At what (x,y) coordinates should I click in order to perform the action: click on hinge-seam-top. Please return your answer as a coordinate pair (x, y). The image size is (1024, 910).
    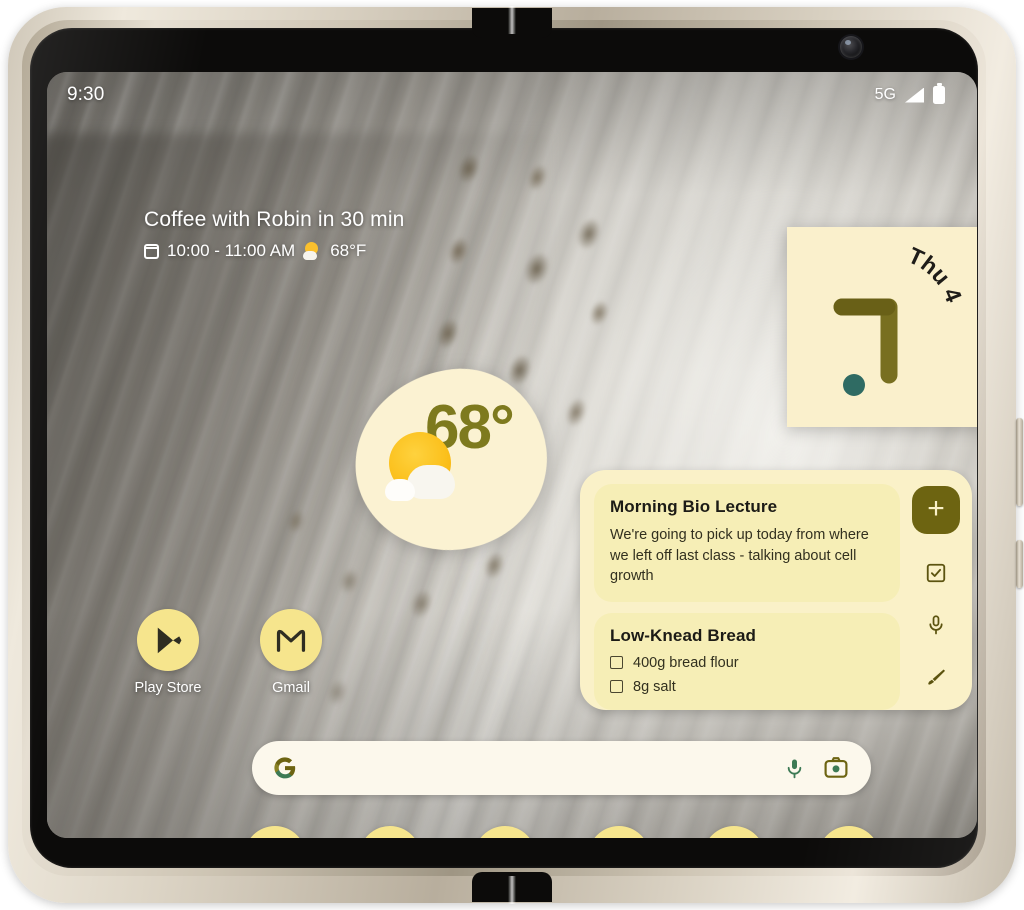
    Looking at the image, I should click on (512, 20).